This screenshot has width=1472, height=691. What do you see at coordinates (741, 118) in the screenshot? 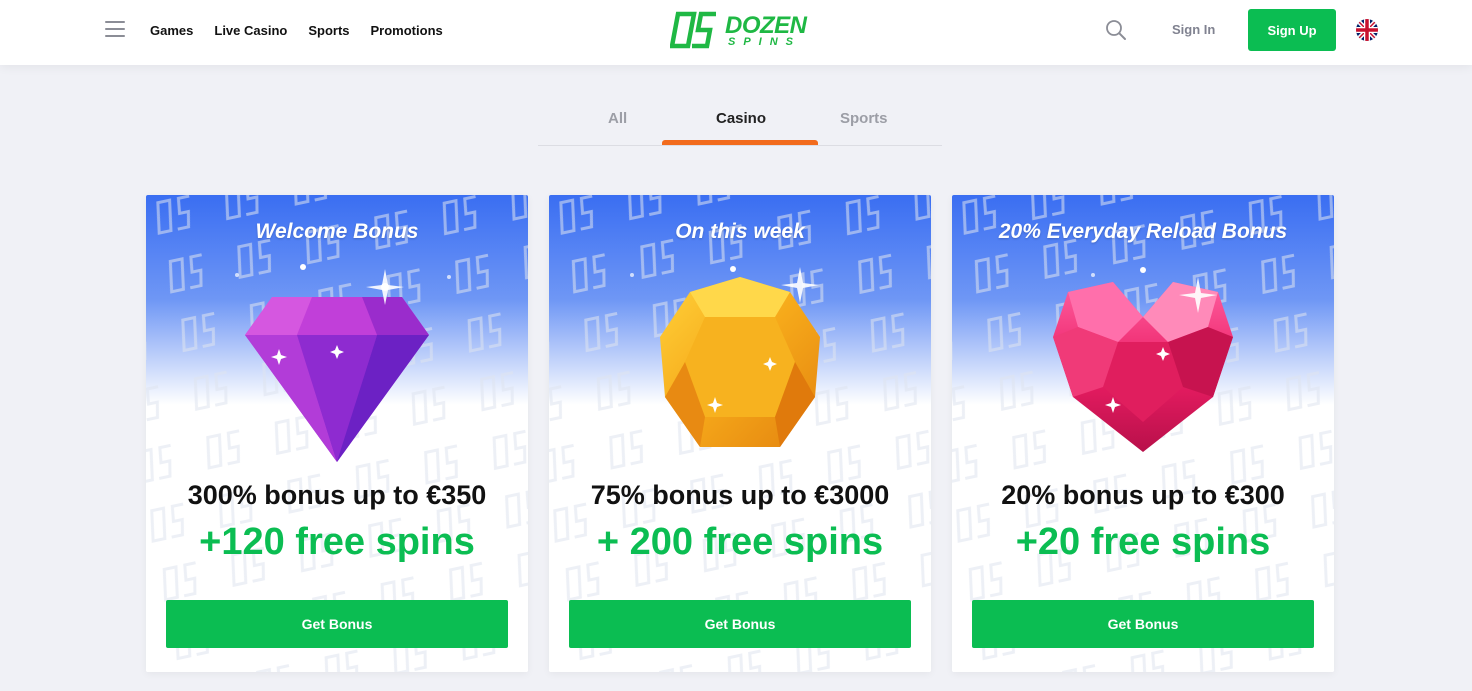
I see `tab-casino: Casino` at bounding box center [741, 118].